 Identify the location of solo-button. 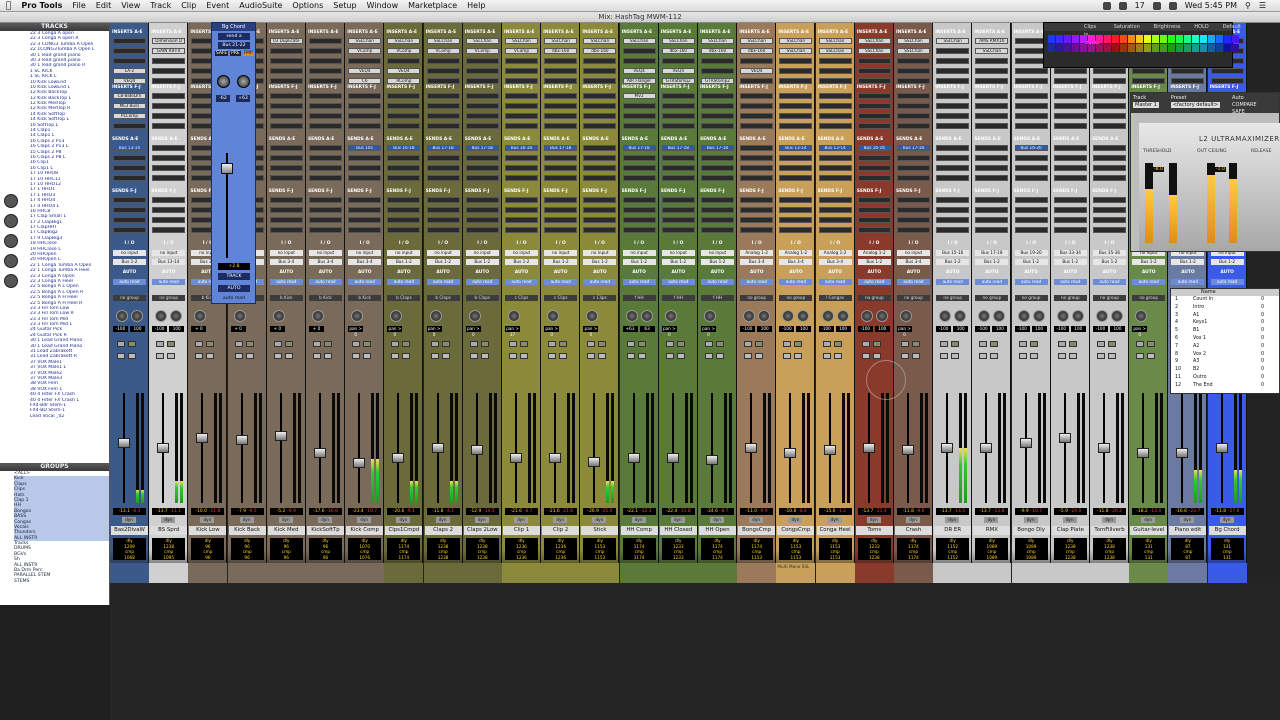
(669, 356).